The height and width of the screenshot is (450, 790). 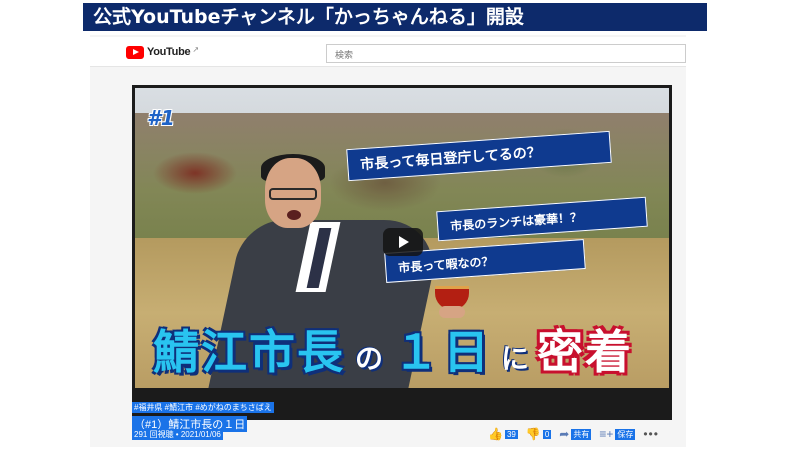 I want to click on share-icon: ➦, so click(x=564, y=434).